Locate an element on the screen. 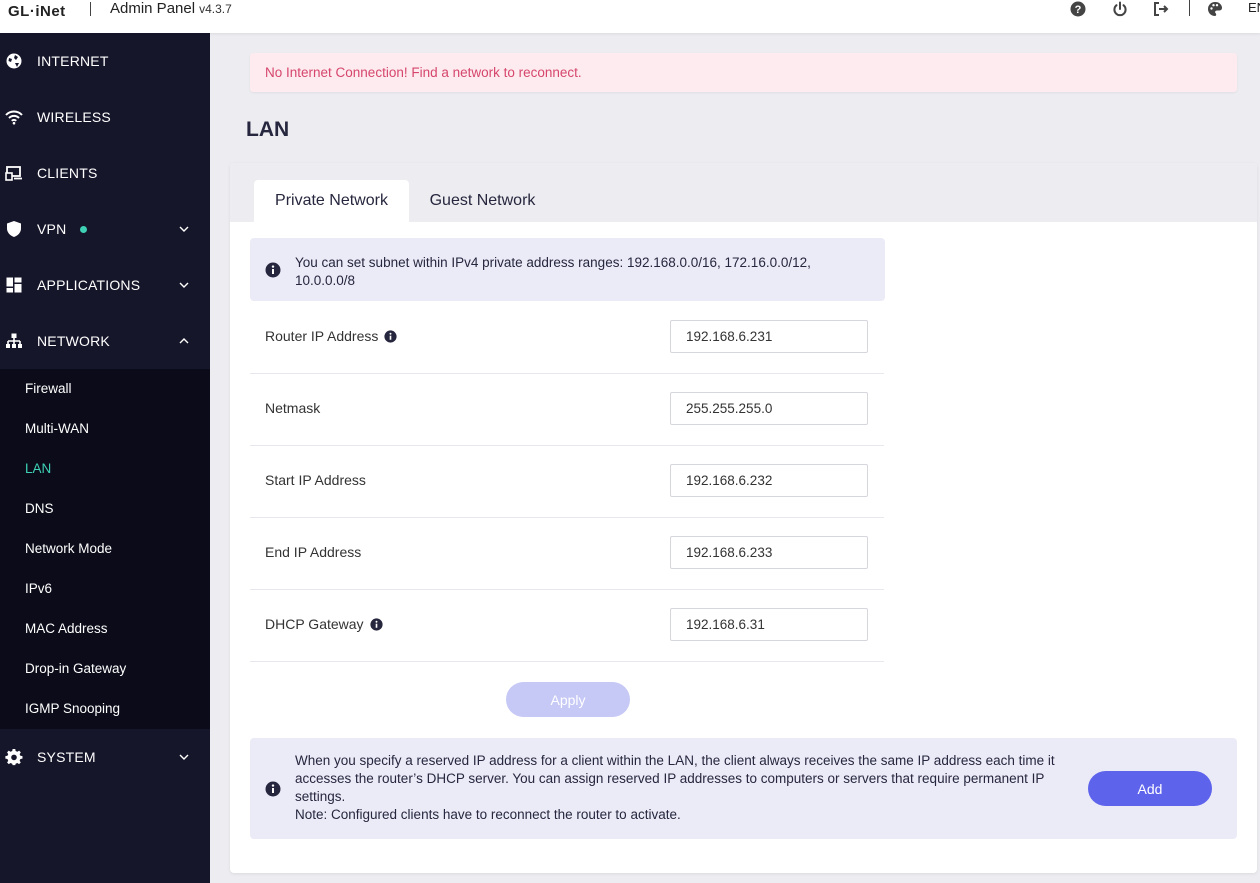 The image size is (1260, 883). sidebar-item-label: VPN is located at coordinates (52, 229).